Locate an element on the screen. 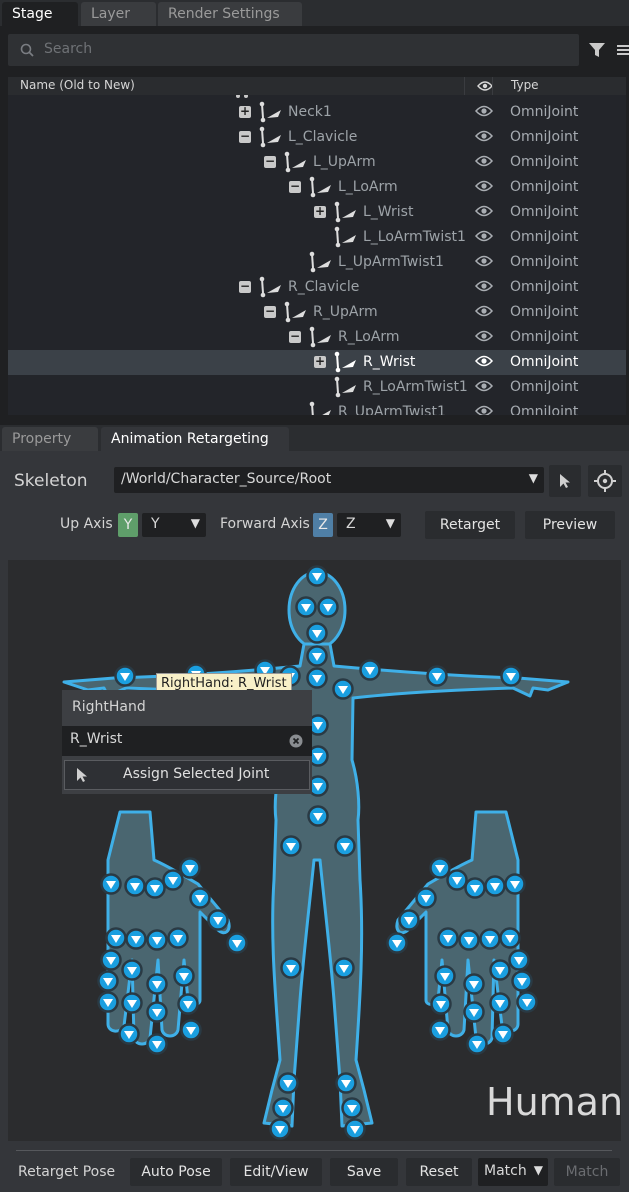  tree-row-l-uparm: − L_UpArm OmniJoint is located at coordinates (317, 162).